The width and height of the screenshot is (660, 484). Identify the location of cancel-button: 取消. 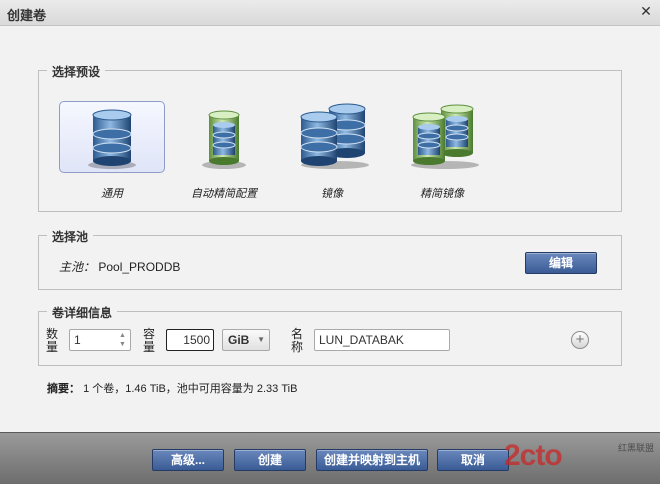
(473, 460).